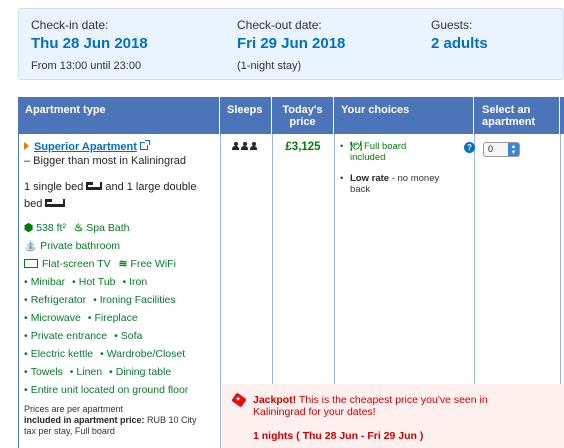 Image resolution: width=564 pixels, height=448 pixels. Describe the element at coordinates (69, 431) in the screenshot. I see `included-value-continued: tax per stay, Full board` at that location.